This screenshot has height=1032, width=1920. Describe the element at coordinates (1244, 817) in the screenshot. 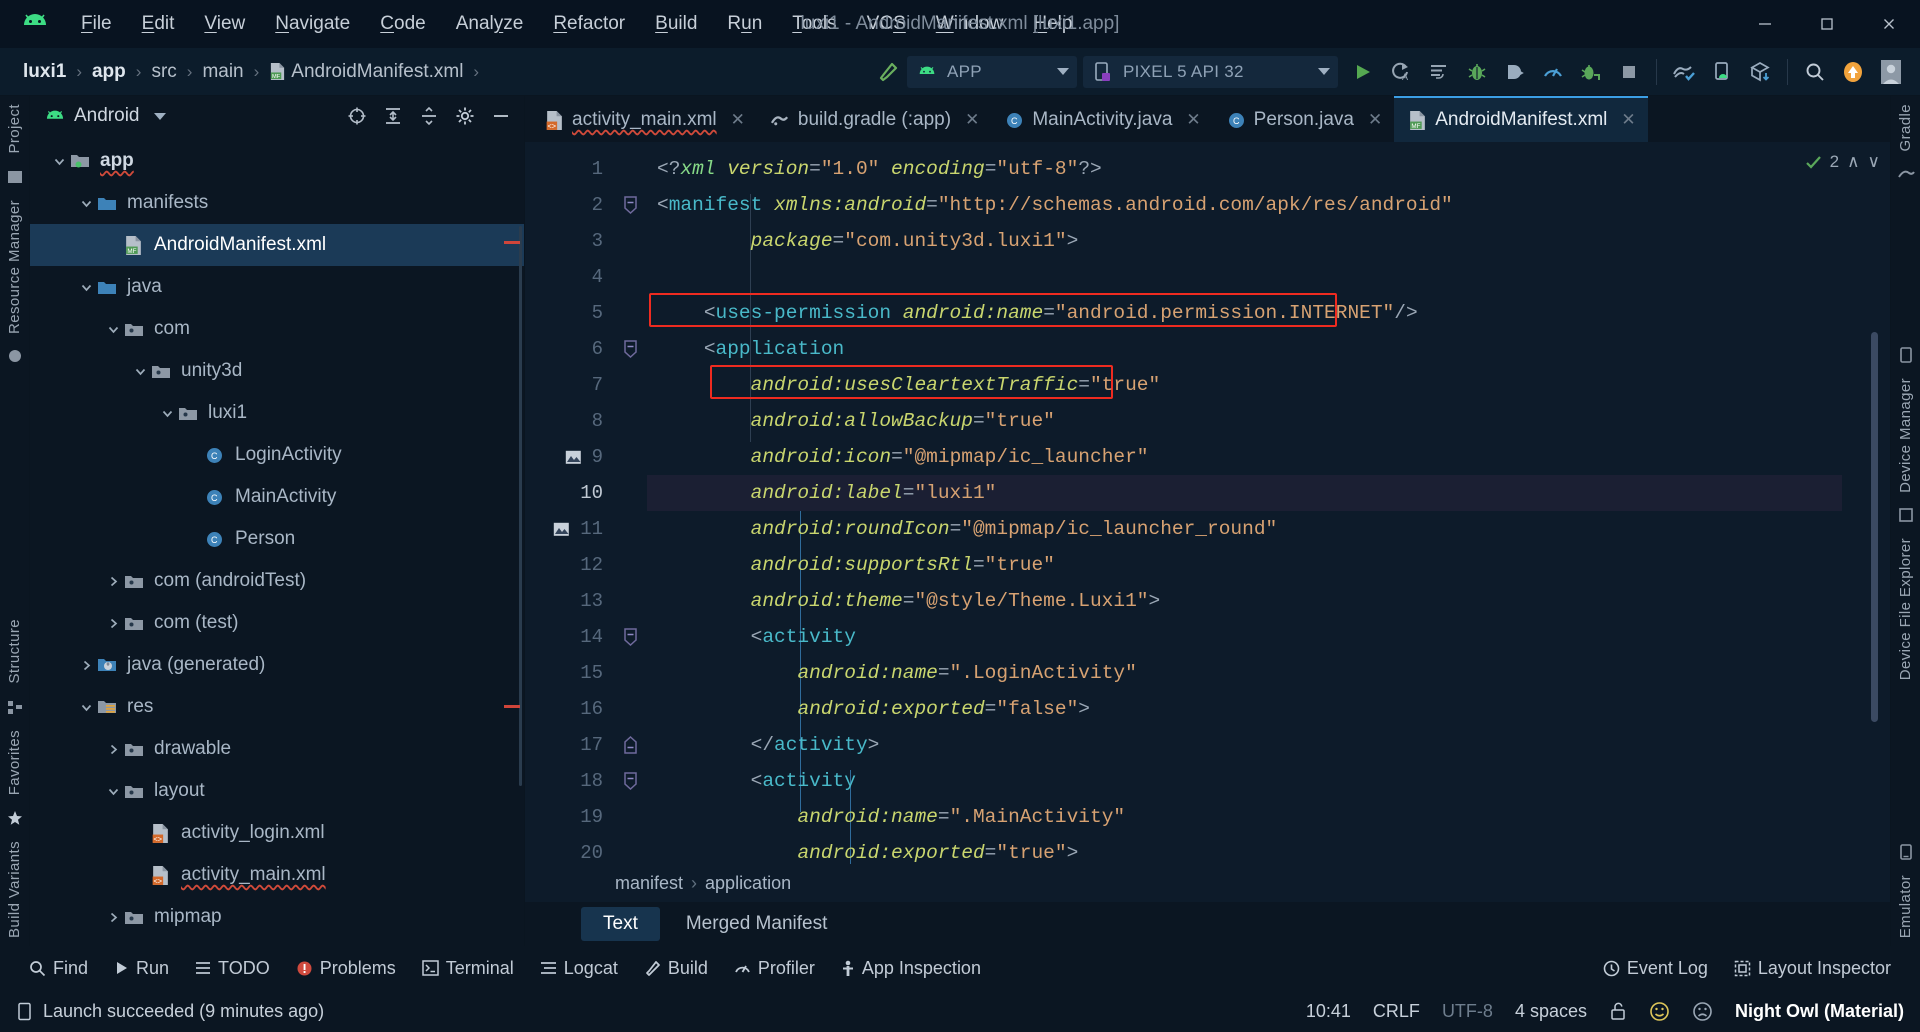

I see `code-line: android:name = ".MainActivity"` at that location.